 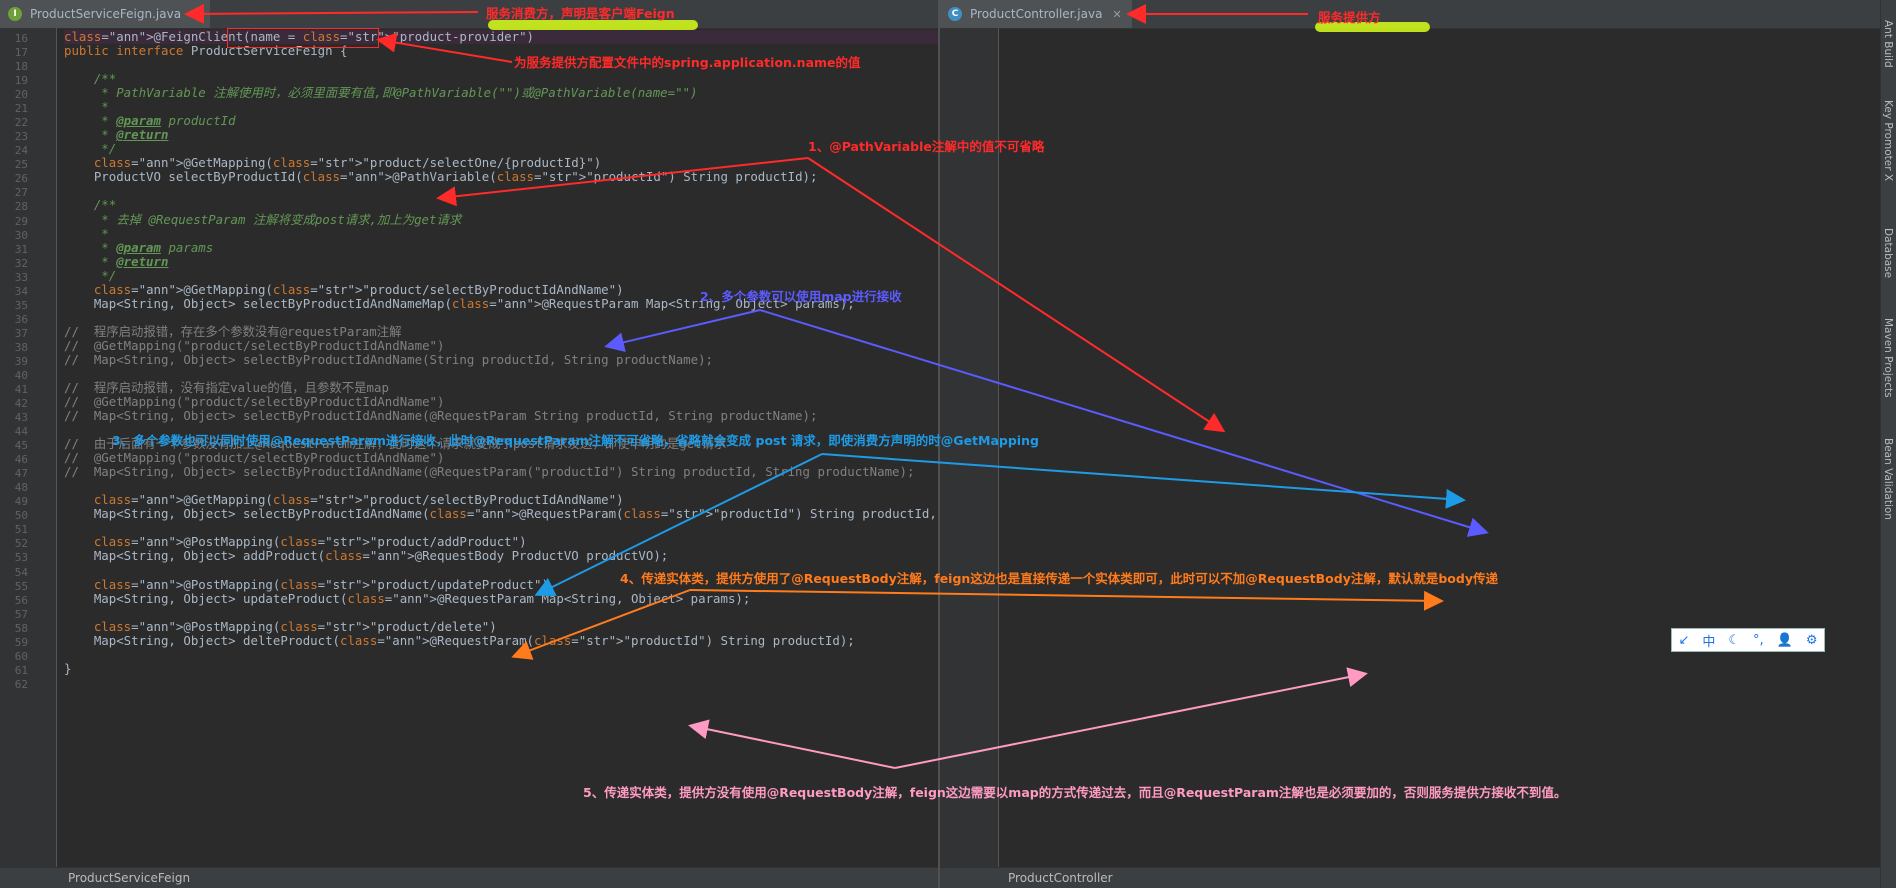 What do you see at coordinates (1888, 358) in the screenshot?
I see `tool-maven-projects: Maven Projects` at bounding box center [1888, 358].